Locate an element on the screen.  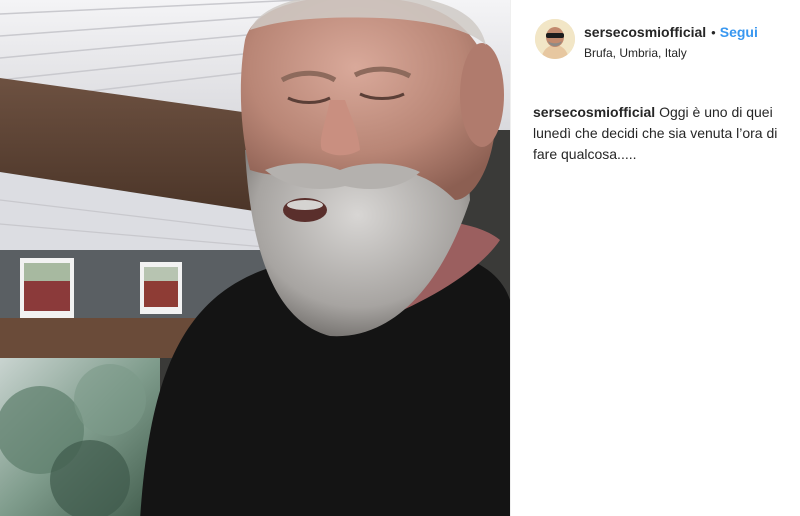
avatar-portrait-icon is located at coordinates (555, 39).